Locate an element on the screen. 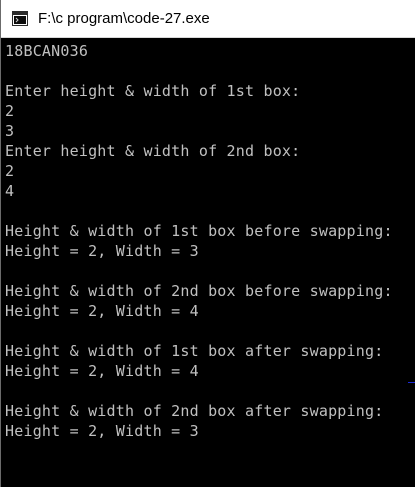 This screenshot has height=487, width=415. console-line: 3 is located at coordinates (10, 131).